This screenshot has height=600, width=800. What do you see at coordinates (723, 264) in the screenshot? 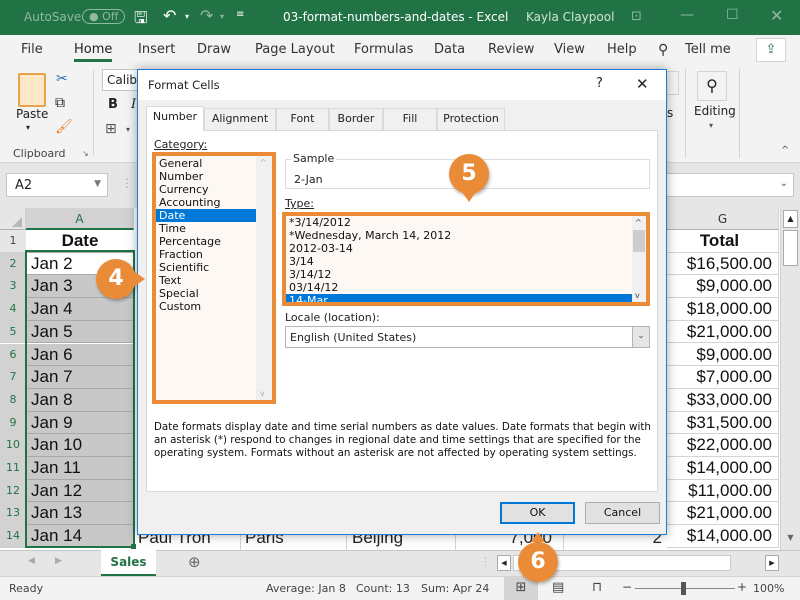
I see `total-cell: $16,500.00` at bounding box center [723, 264].